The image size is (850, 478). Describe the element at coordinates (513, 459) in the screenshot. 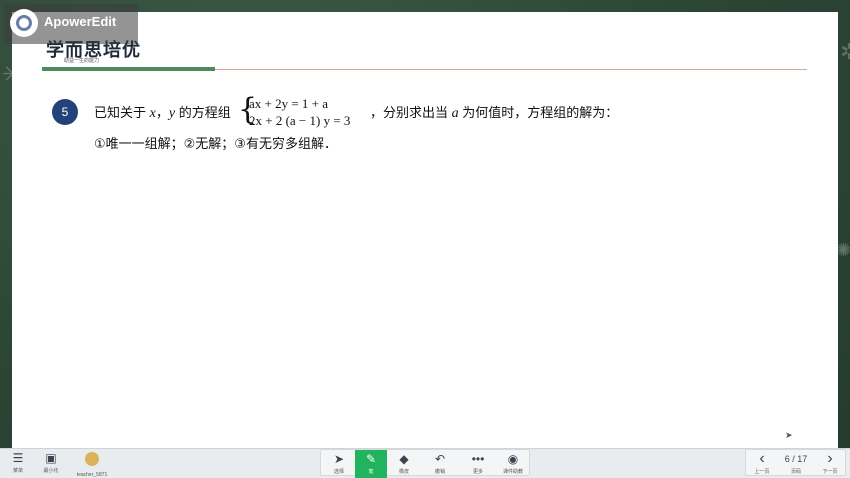

I see `camera-icon: ◉` at that location.